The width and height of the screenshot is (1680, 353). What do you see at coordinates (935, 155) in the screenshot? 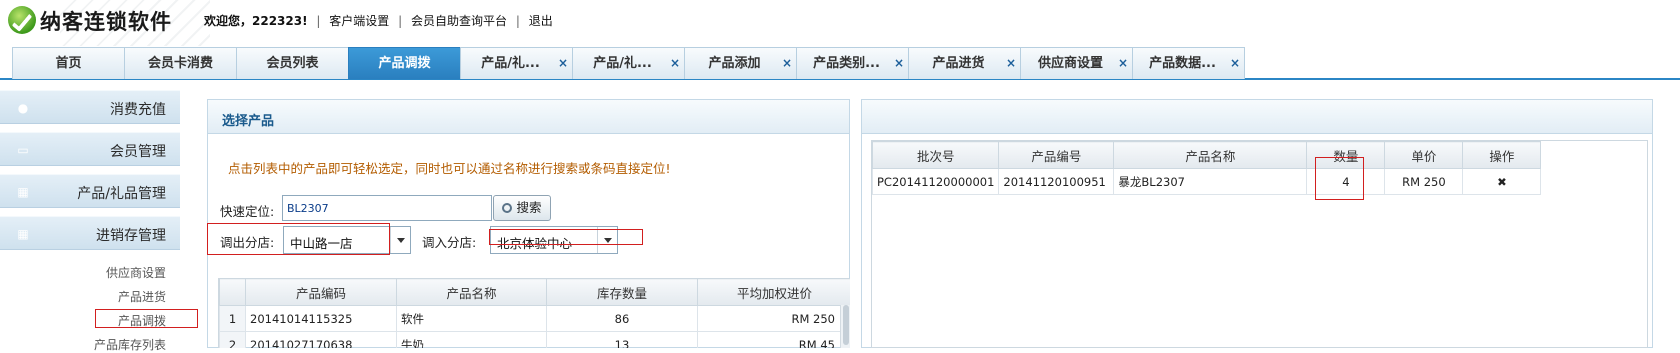
I see `column-header: 批次号` at bounding box center [935, 155].